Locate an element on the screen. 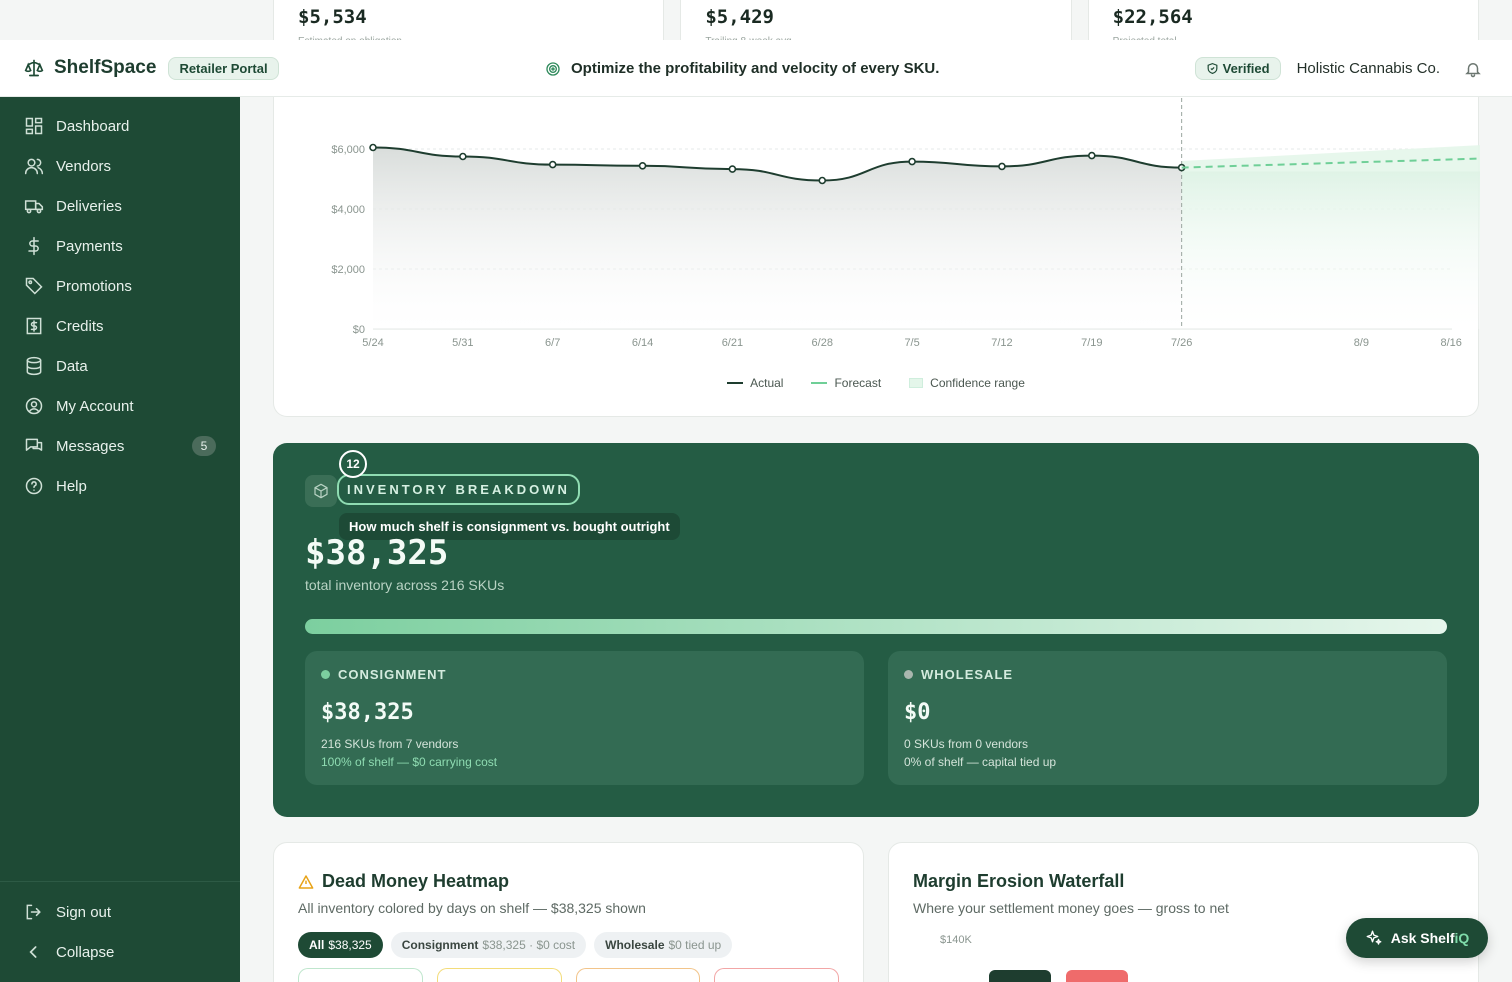  header-right: Verified Holistic Cannabis Co. is located at coordinates (1338, 68).